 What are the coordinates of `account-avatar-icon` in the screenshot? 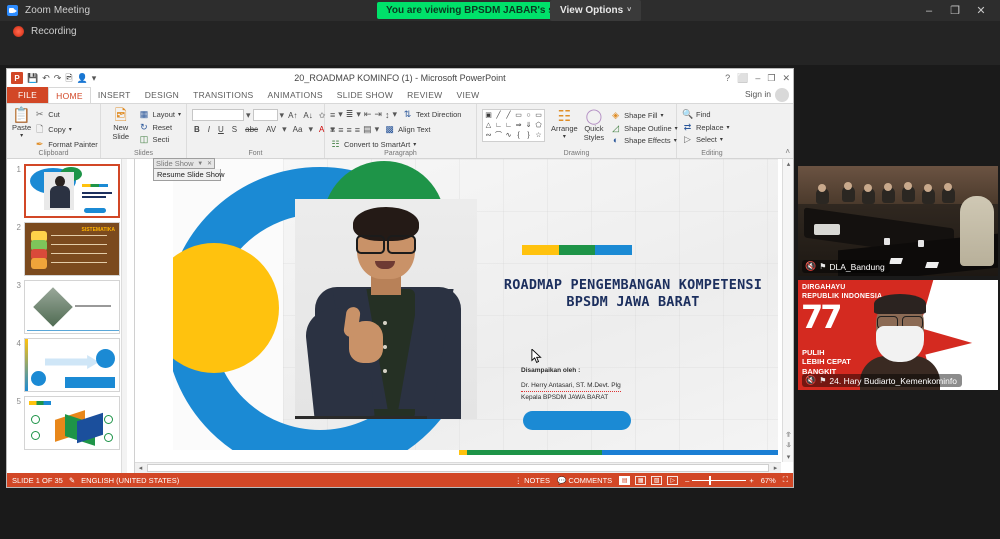 It's located at (782, 95).